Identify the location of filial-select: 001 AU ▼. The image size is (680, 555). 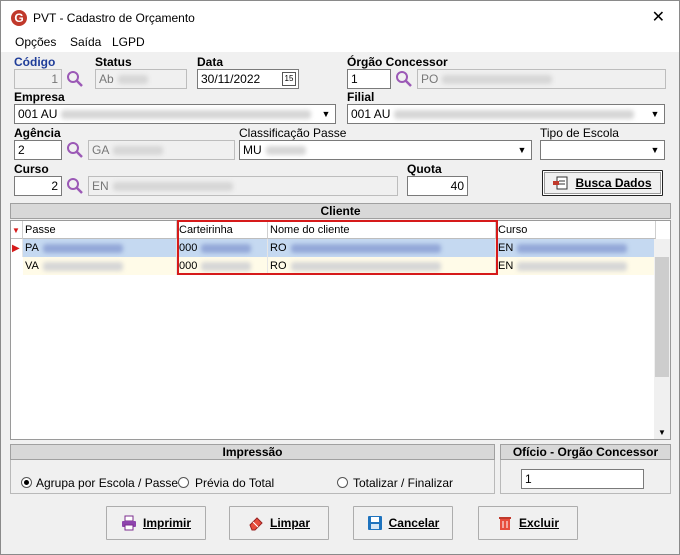
(506, 114).